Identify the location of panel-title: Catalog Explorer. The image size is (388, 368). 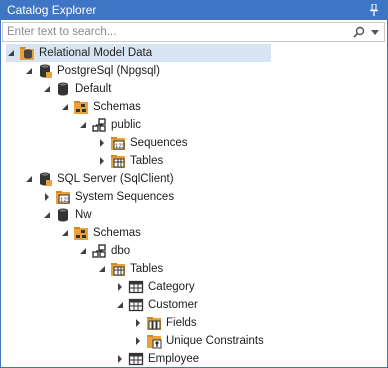
(52, 10).